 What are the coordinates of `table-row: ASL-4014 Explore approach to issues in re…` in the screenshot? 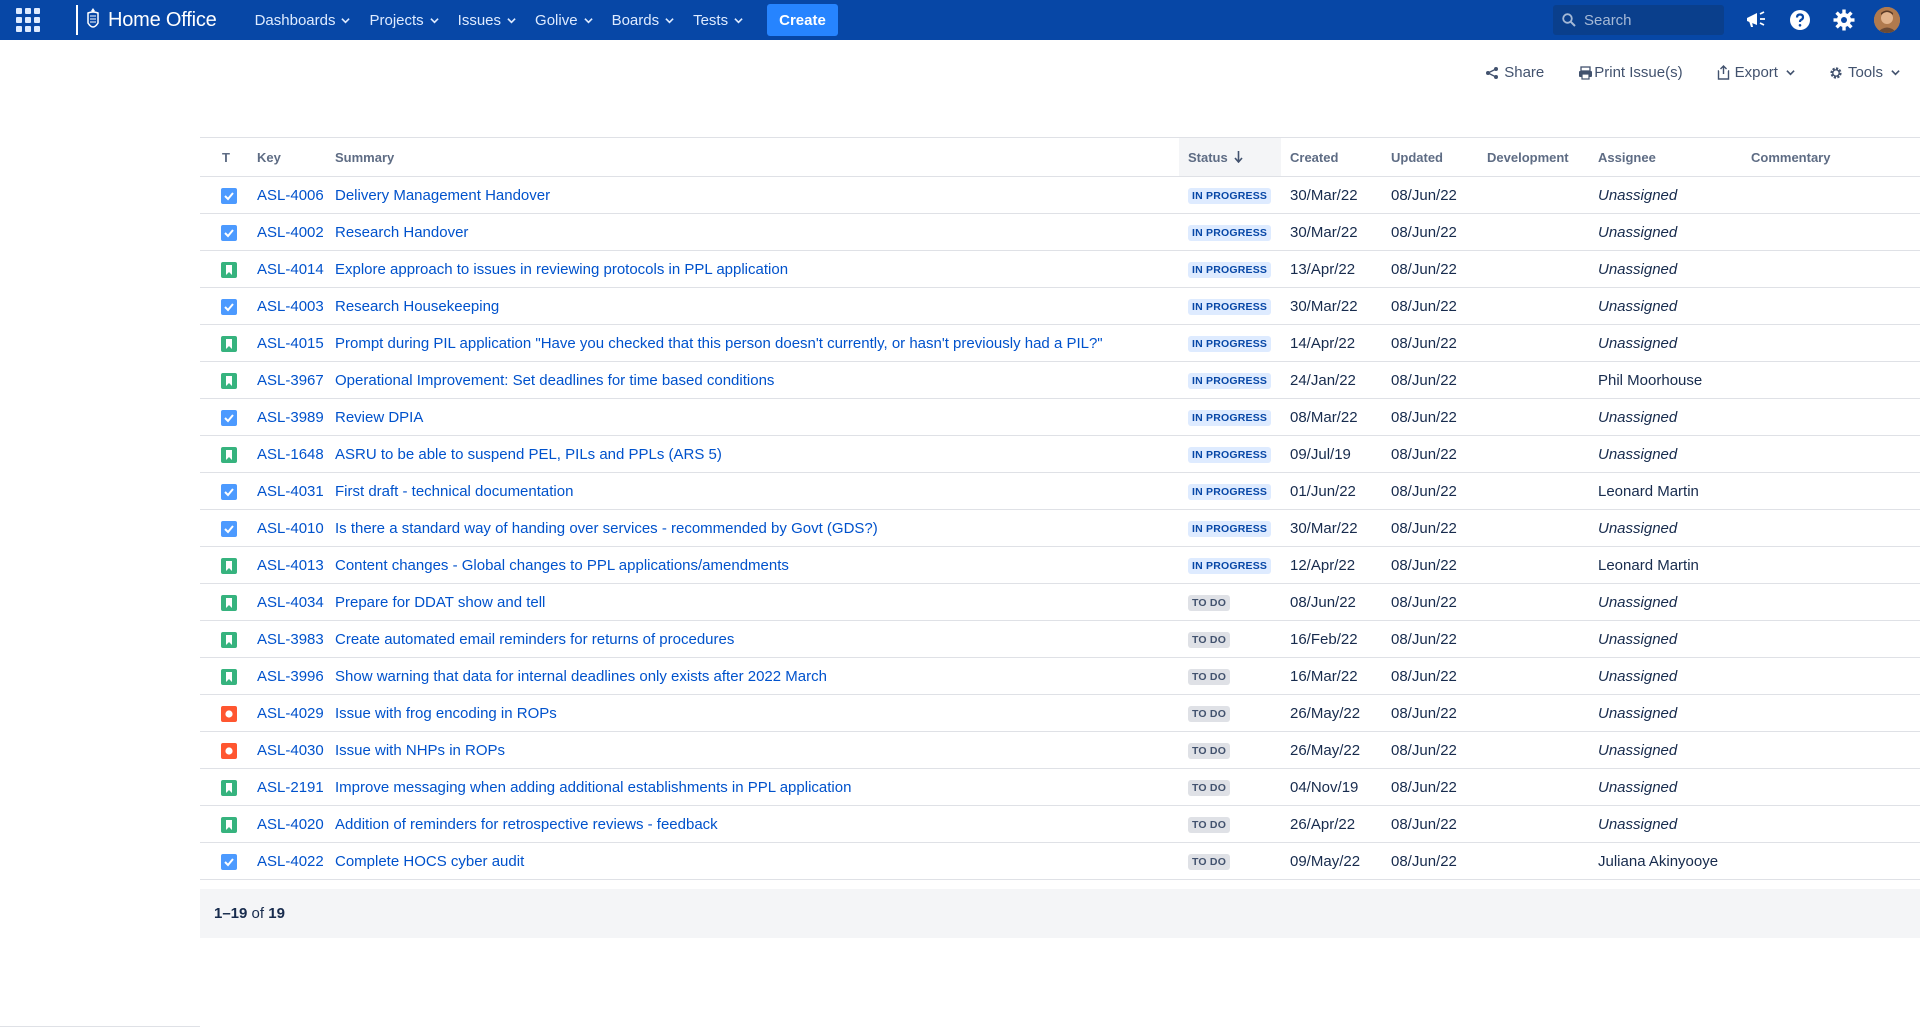 It's located at (1060, 269).